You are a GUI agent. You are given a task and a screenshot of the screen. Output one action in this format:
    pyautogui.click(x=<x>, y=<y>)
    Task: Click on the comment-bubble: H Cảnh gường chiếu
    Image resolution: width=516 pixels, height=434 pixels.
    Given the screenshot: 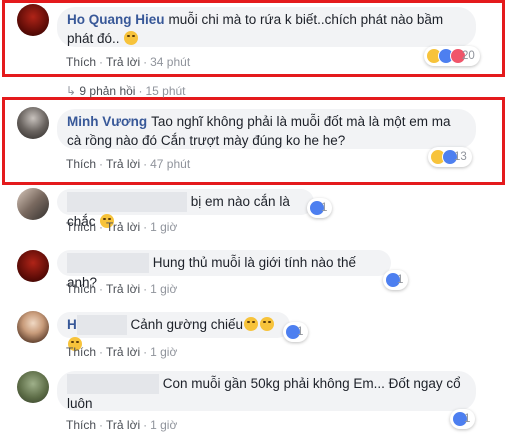 What is the action you would take?
    pyautogui.click(x=173, y=332)
    